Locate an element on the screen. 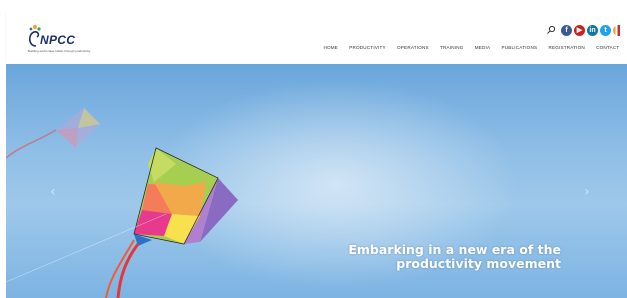 This screenshot has height=298, width=627. linkedin-icon: in is located at coordinates (592, 30).